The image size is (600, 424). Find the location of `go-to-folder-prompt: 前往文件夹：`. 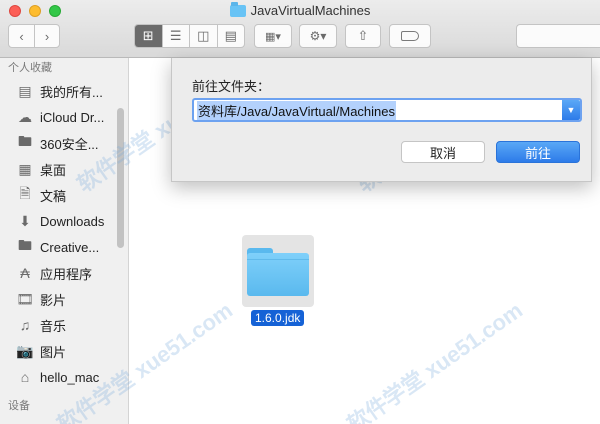

go-to-folder-prompt: 前往文件夹： is located at coordinates (231, 86).